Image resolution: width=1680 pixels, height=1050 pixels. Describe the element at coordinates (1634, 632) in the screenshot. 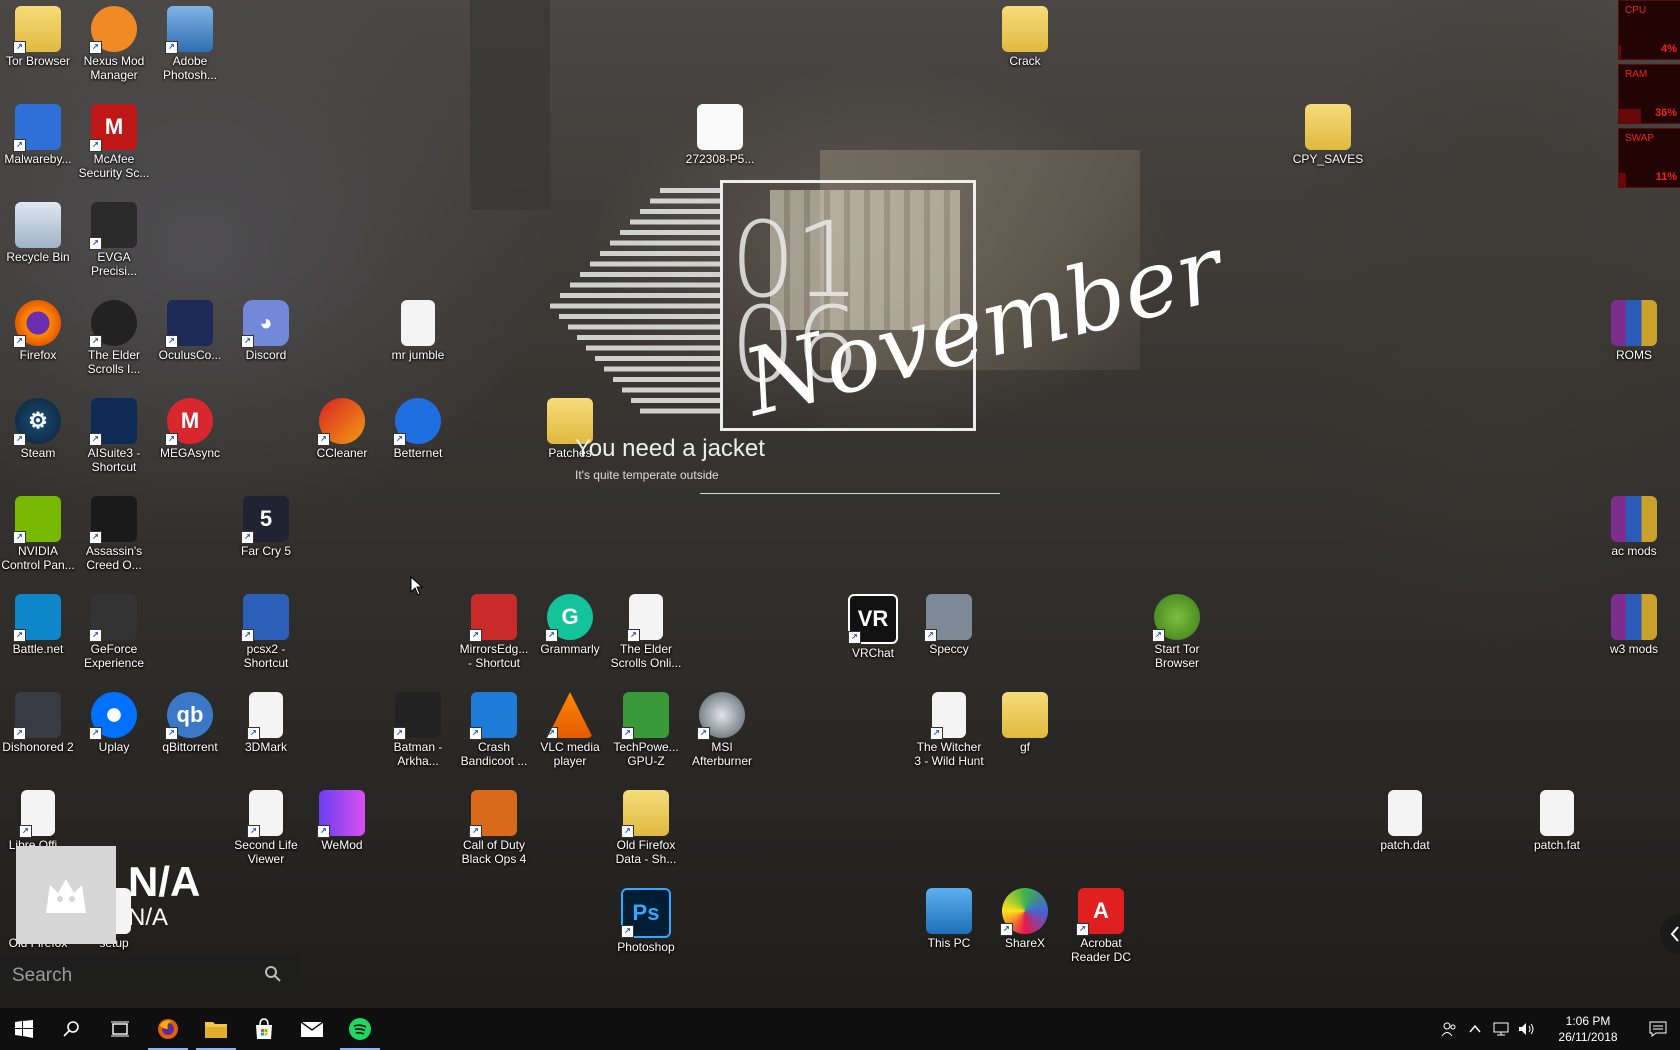

I see `desktop-icon-w3-mods: w3 mods` at that location.